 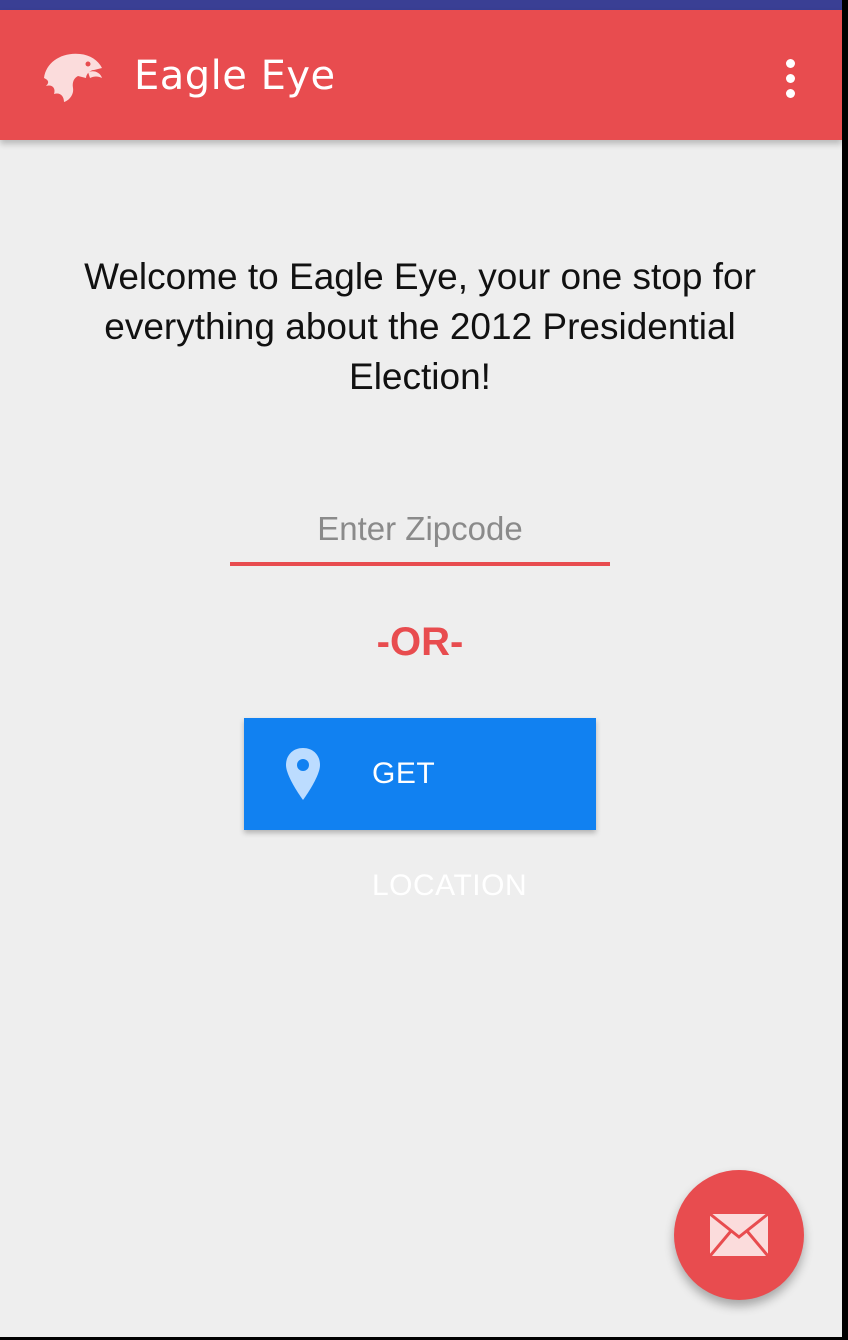 What do you see at coordinates (450, 829) in the screenshot?
I see `get-location-label: GET LOCATION` at bounding box center [450, 829].